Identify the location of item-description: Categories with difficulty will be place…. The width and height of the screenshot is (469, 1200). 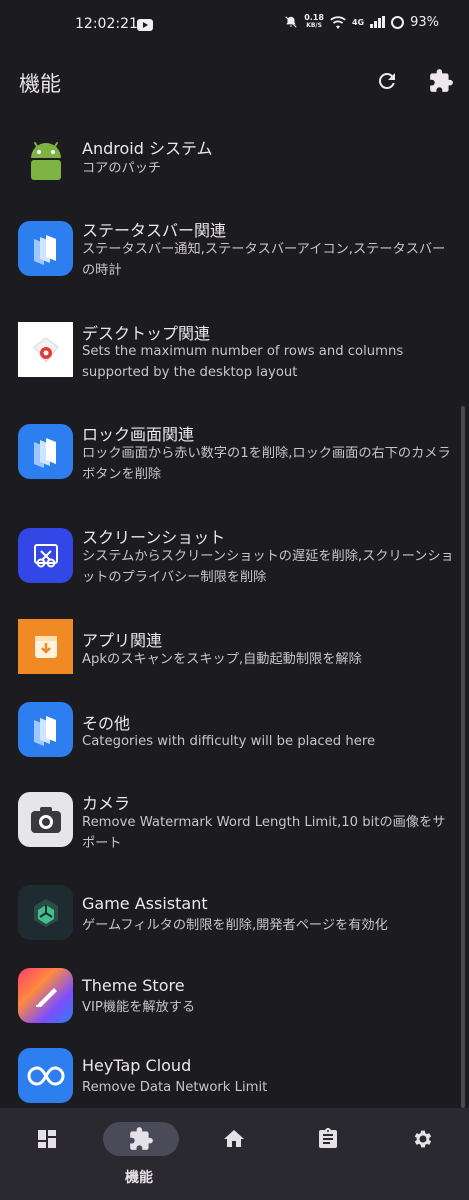
(229, 741).